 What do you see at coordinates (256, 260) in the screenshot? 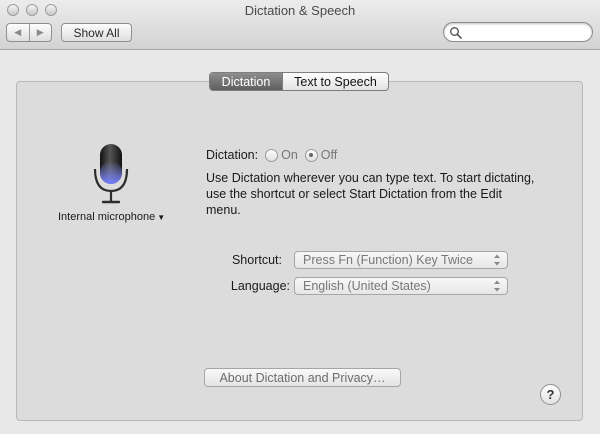
I see `shortcut-label: Shortcut:` at bounding box center [256, 260].